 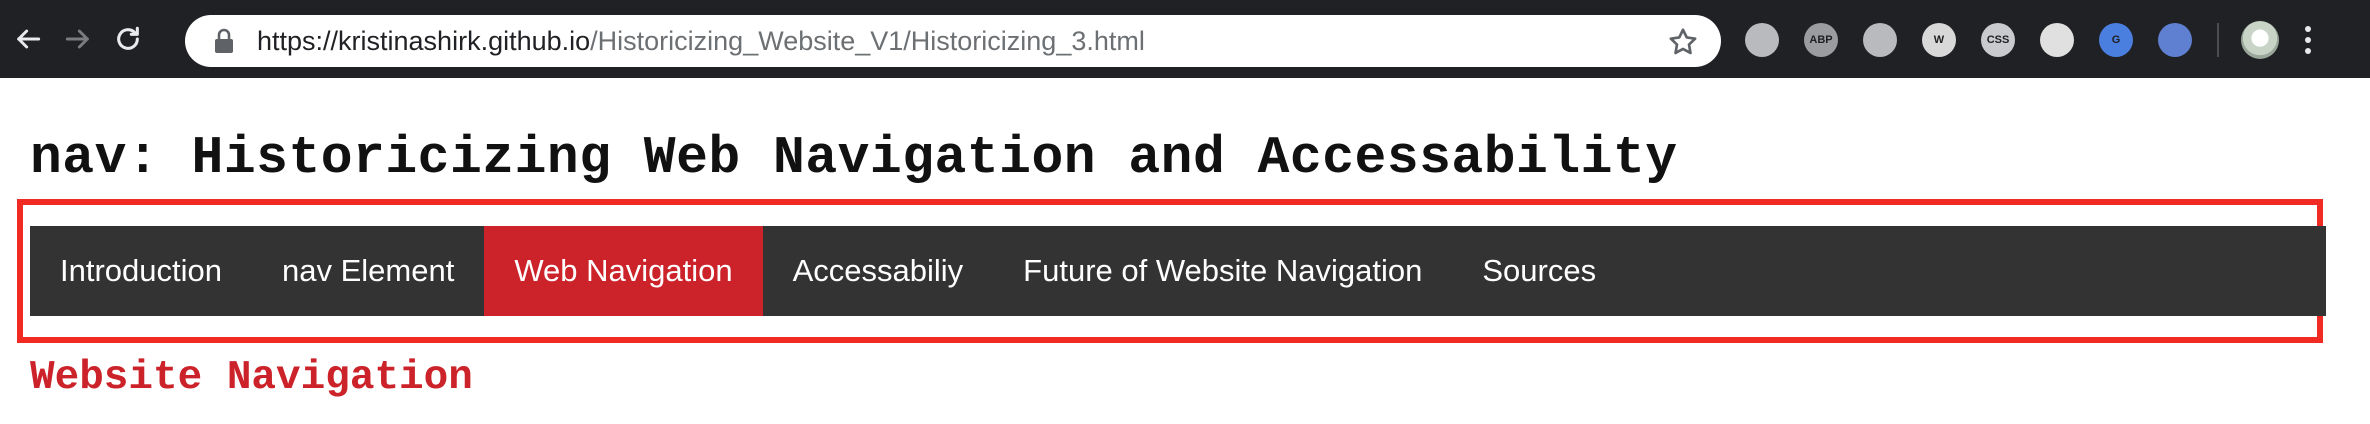 What do you see at coordinates (2260, 40) in the screenshot?
I see `profile-avatar` at bounding box center [2260, 40].